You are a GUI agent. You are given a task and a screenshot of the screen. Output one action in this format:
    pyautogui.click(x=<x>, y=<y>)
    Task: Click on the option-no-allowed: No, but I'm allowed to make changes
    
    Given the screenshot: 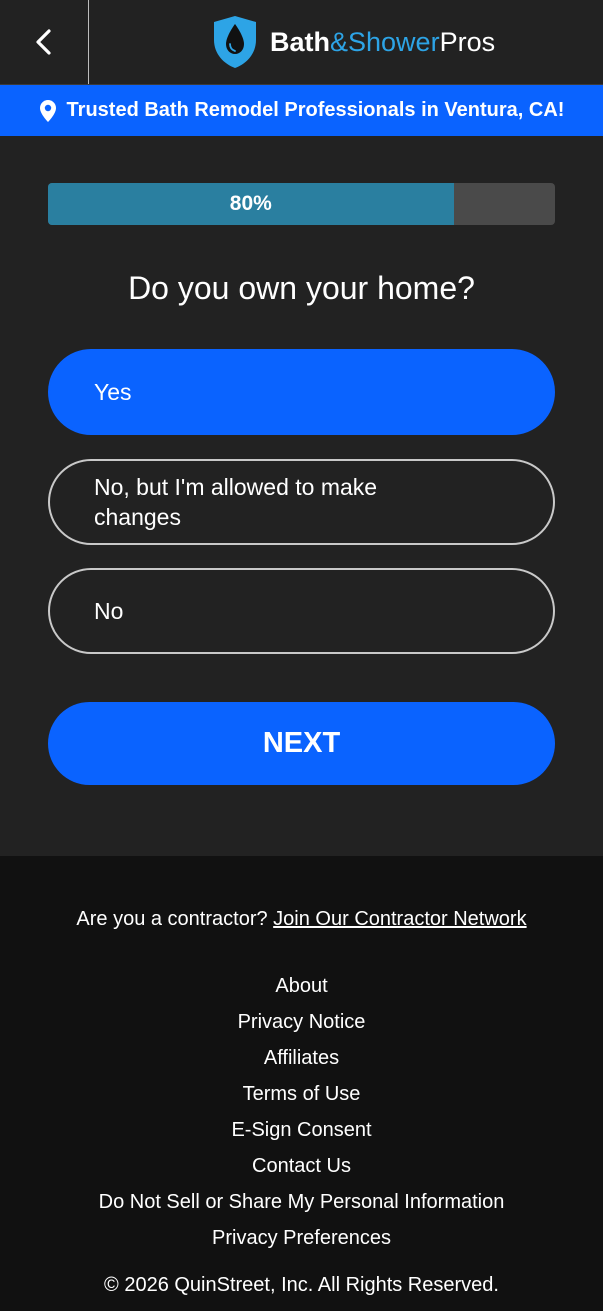 What is the action you would take?
    pyautogui.click(x=301, y=502)
    